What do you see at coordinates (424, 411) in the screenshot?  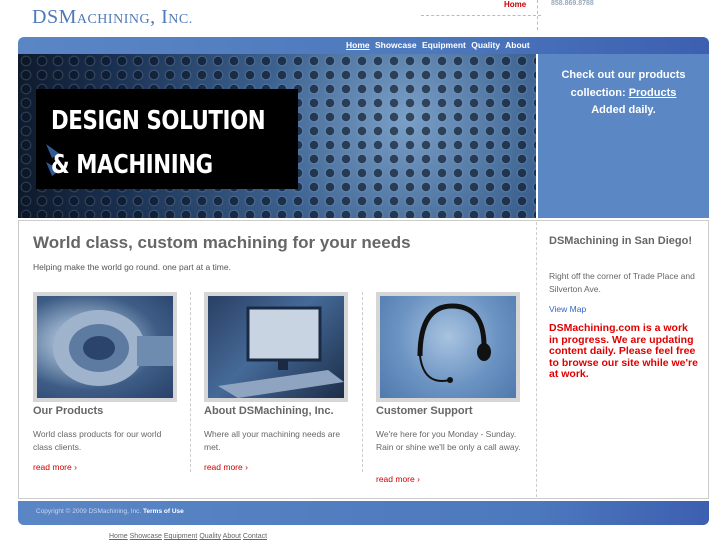 I see `card-title-support: Customer Support` at bounding box center [424, 411].